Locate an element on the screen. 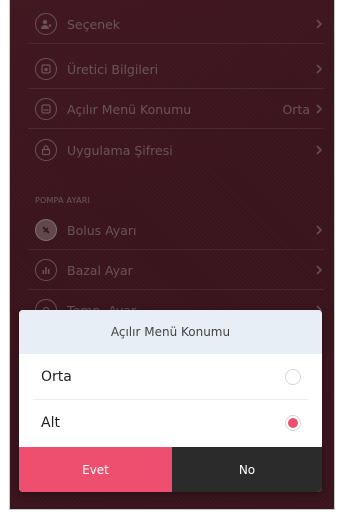  cancel-button: No is located at coordinates (247, 469).